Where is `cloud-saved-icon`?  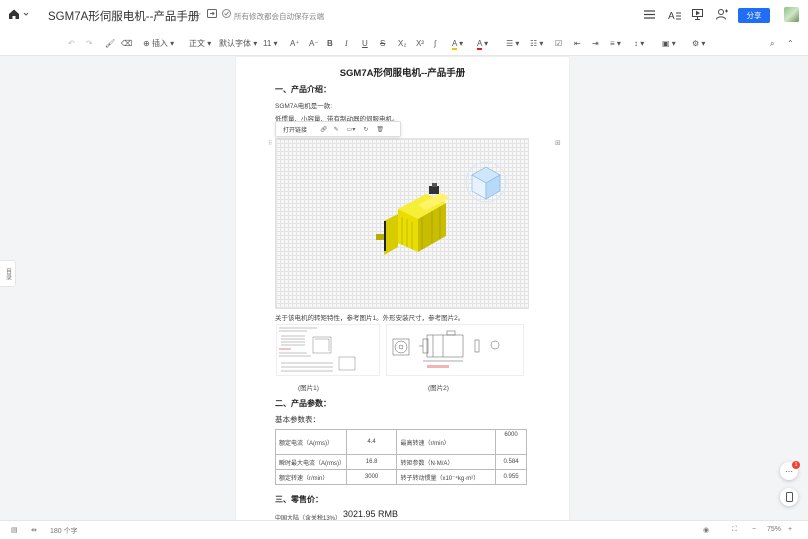
cloud-saved-icon is located at coordinates (226, 13).